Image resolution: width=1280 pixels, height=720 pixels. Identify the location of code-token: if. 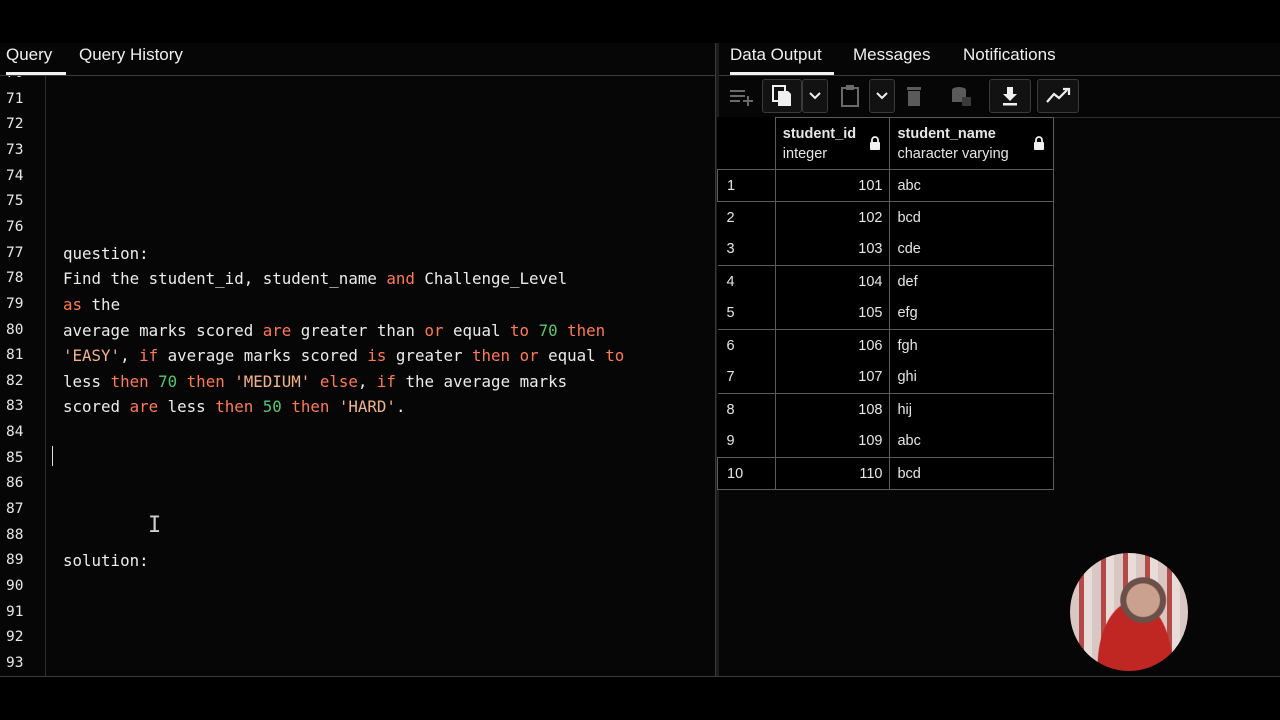
(386, 381).